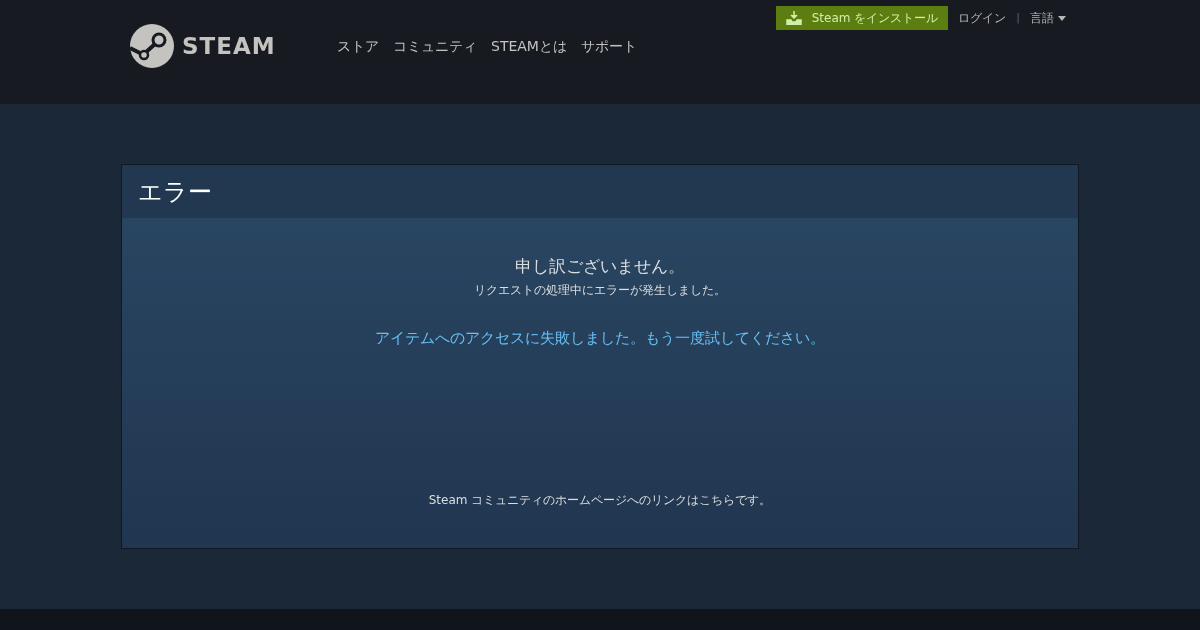  Describe the element at coordinates (435, 46) in the screenshot. I see `nav-link: コミュニティ` at that location.